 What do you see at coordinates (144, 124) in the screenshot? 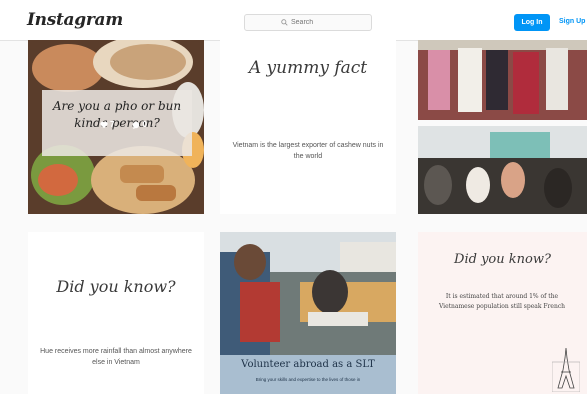
I see `comments-count: 0` at bounding box center [144, 124].